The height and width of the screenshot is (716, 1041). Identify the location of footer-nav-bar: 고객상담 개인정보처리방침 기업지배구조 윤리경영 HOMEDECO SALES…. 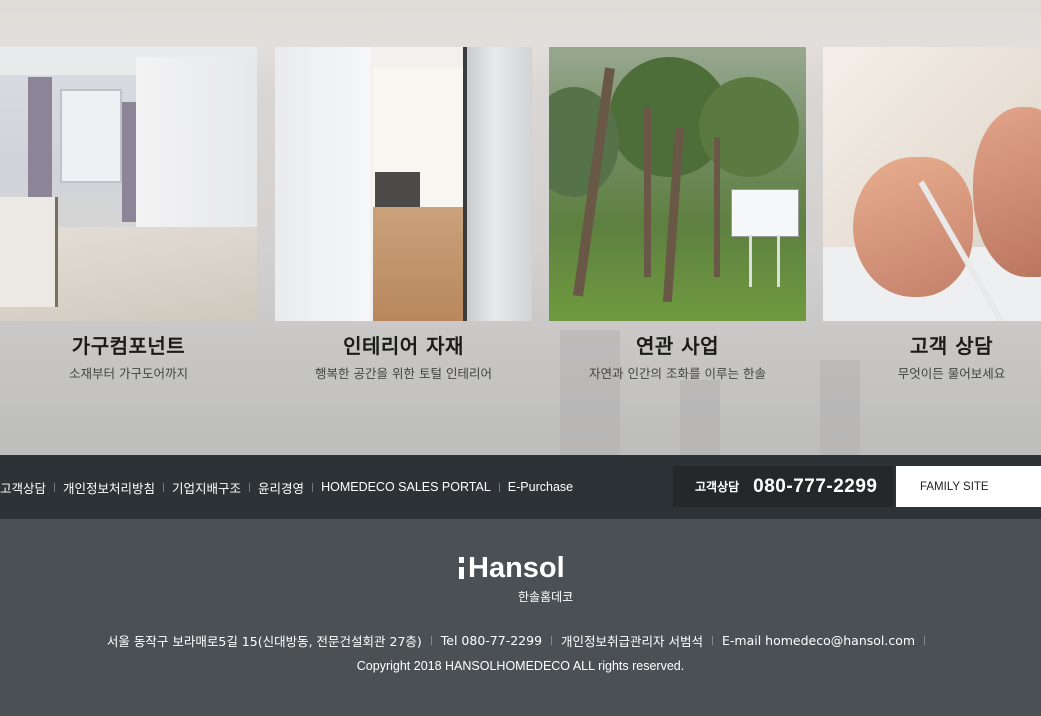
(520, 487).